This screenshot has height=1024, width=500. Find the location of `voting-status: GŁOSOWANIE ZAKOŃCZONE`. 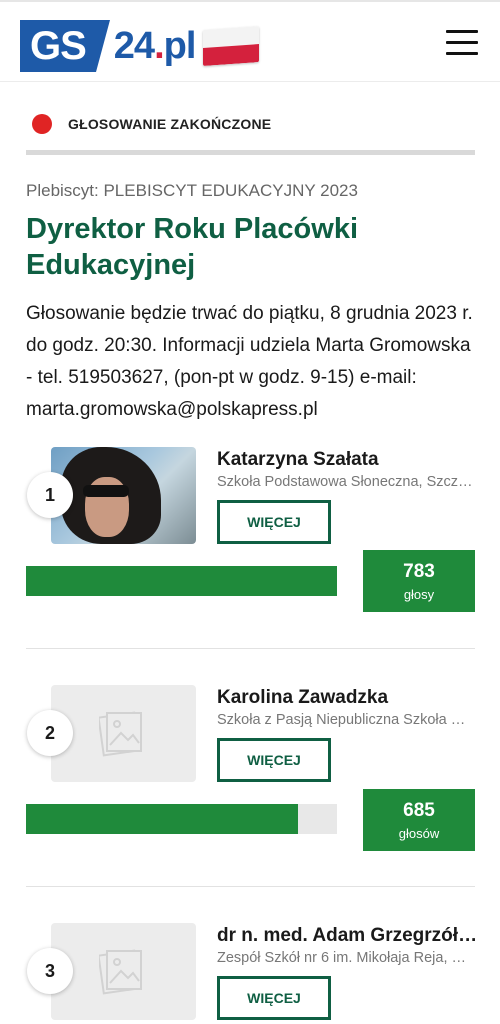

voting-status: GŁOSOWANIE ZAKOŃCZONE is located at coordinates (148, 124).